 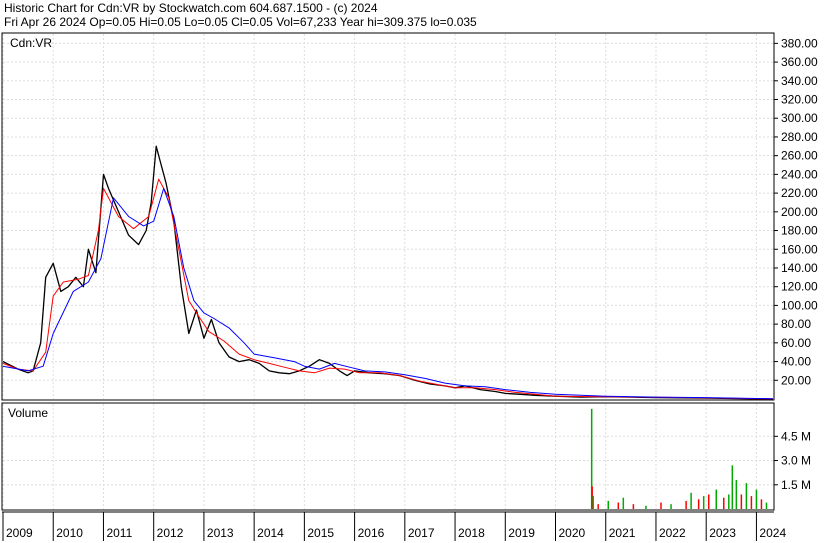 What do you see at coordinates (119, 533) in the screenshot?
I see `x-axis-year-label: 2011` at bounding box center [119, 533].